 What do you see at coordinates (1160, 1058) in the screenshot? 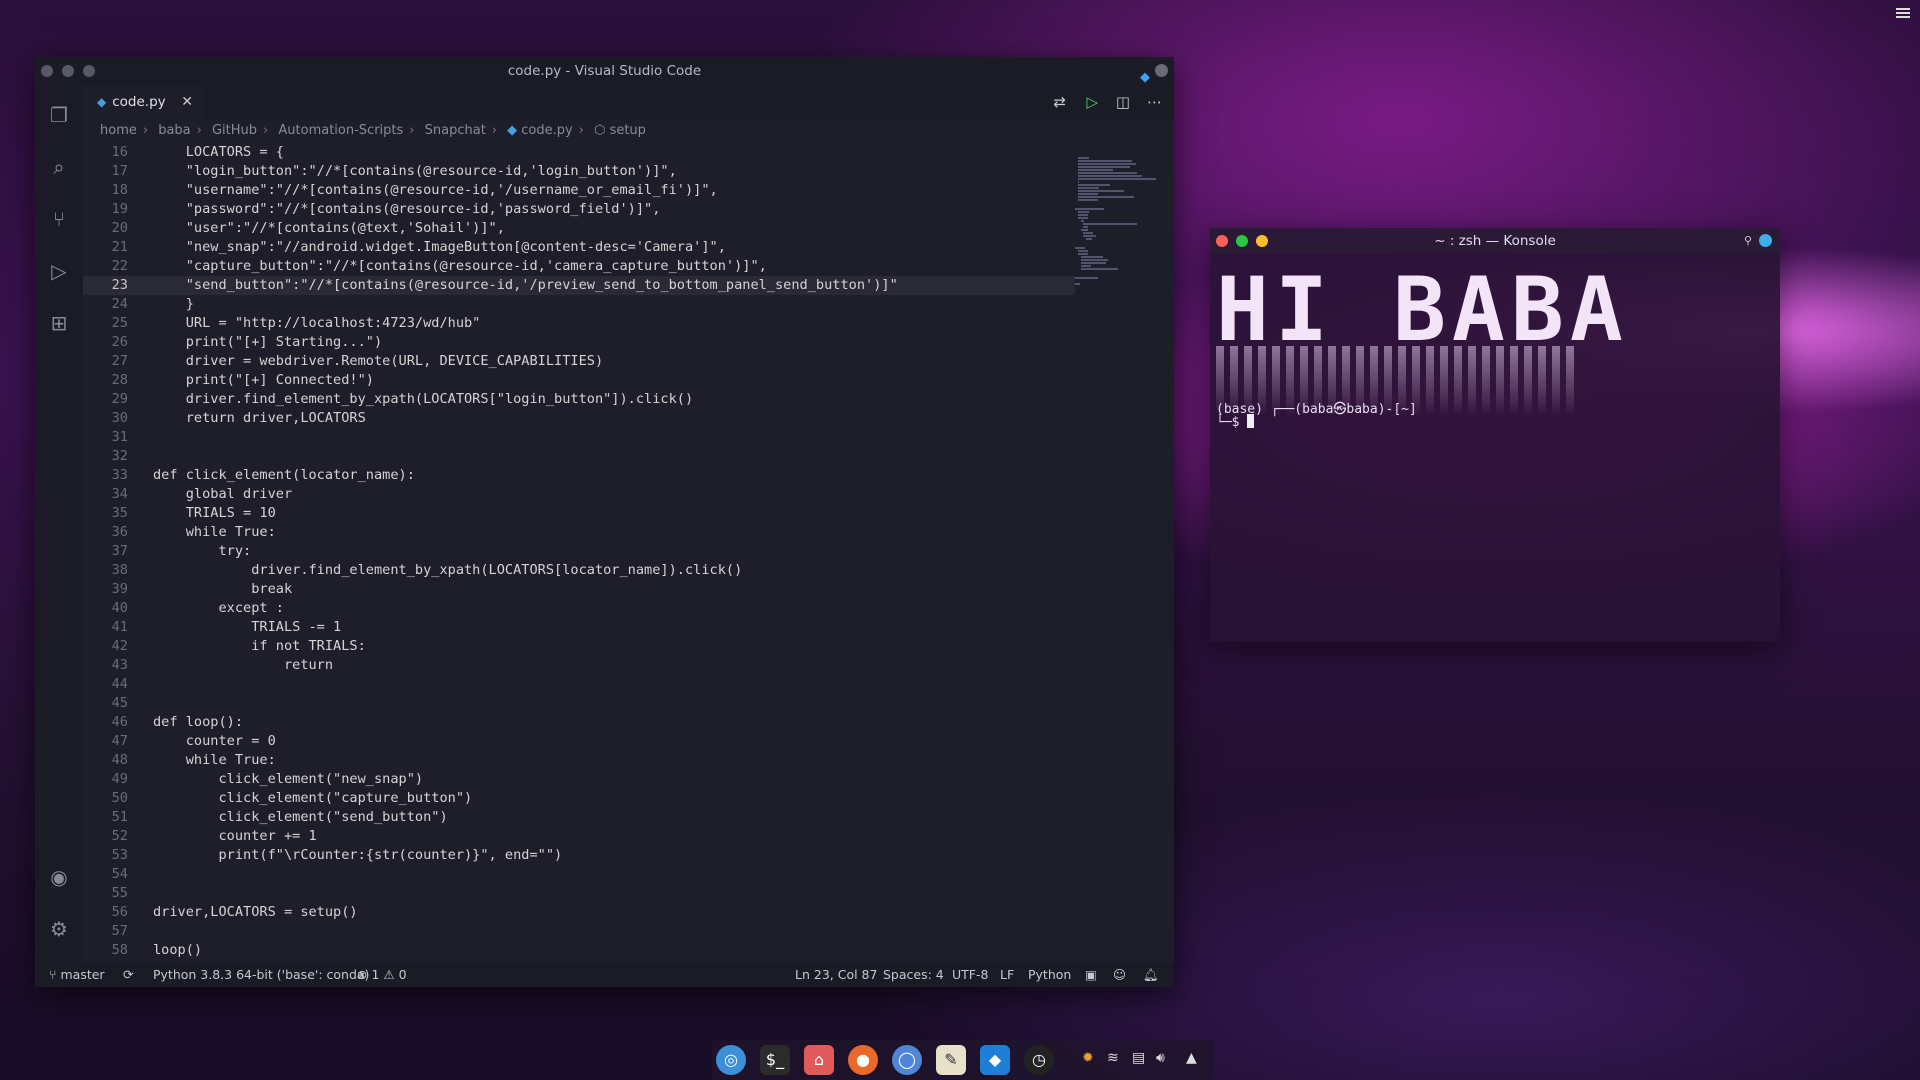
I see `volume-icon: 🔊︎` at bounding box center [1160, 1058].